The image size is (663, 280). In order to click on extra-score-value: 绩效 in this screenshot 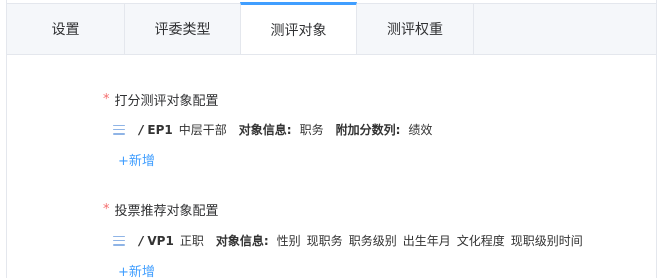, I will do `click(420, 130)`.